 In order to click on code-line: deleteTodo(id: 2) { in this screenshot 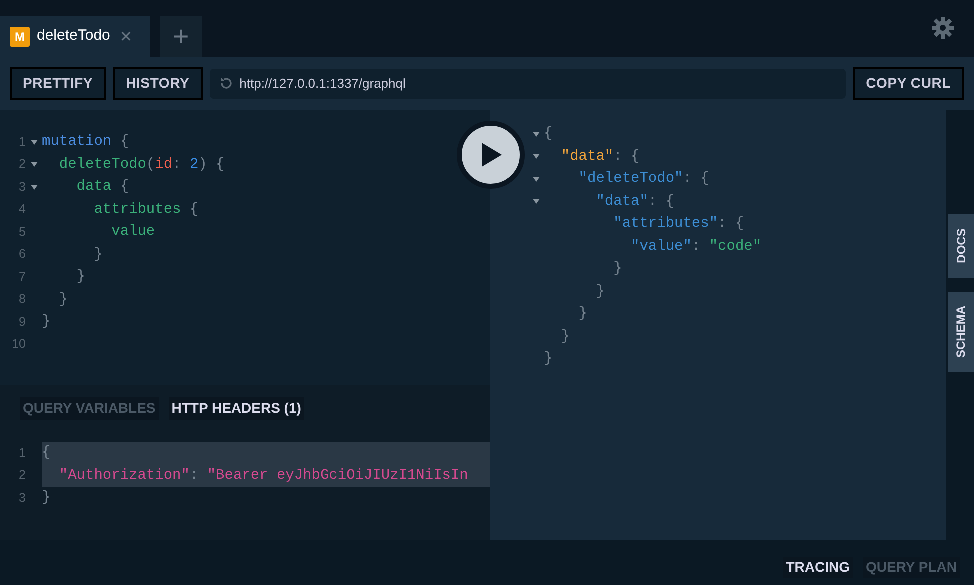, I will do `click(141, 165)`.